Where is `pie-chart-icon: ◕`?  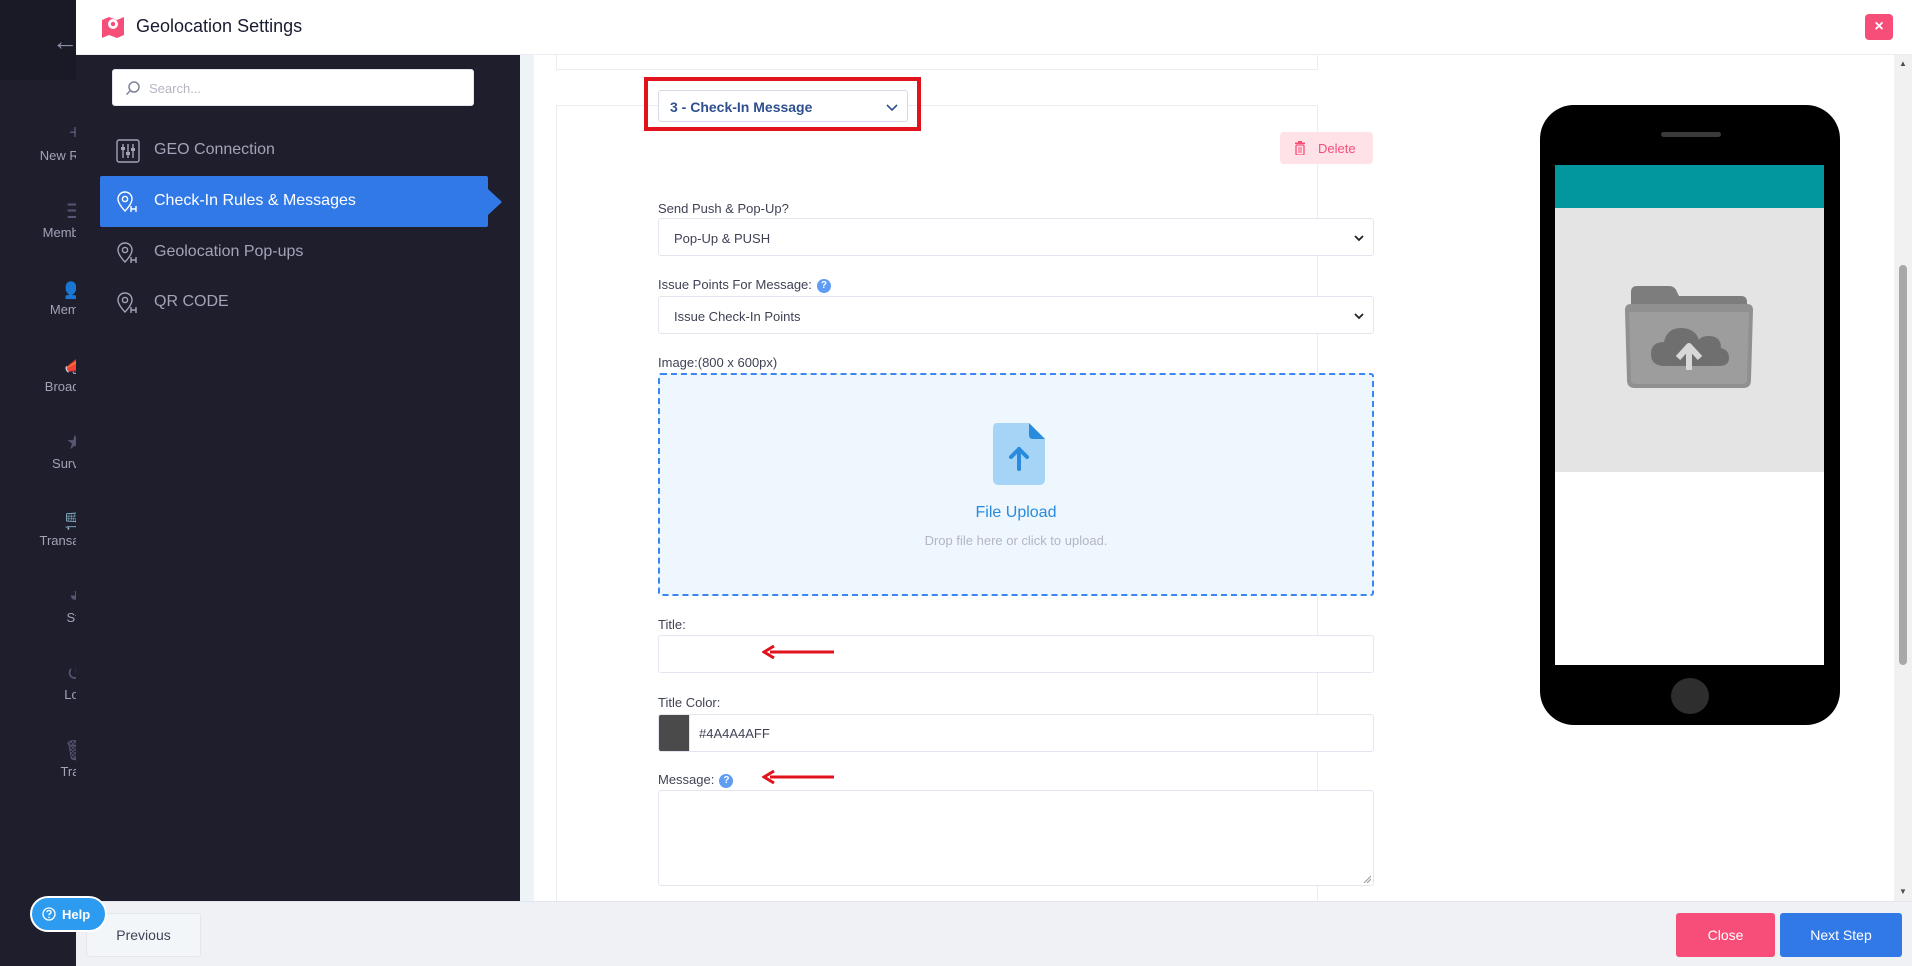 pie-chart-icon: ◕ is located at coordinates (72, 595).